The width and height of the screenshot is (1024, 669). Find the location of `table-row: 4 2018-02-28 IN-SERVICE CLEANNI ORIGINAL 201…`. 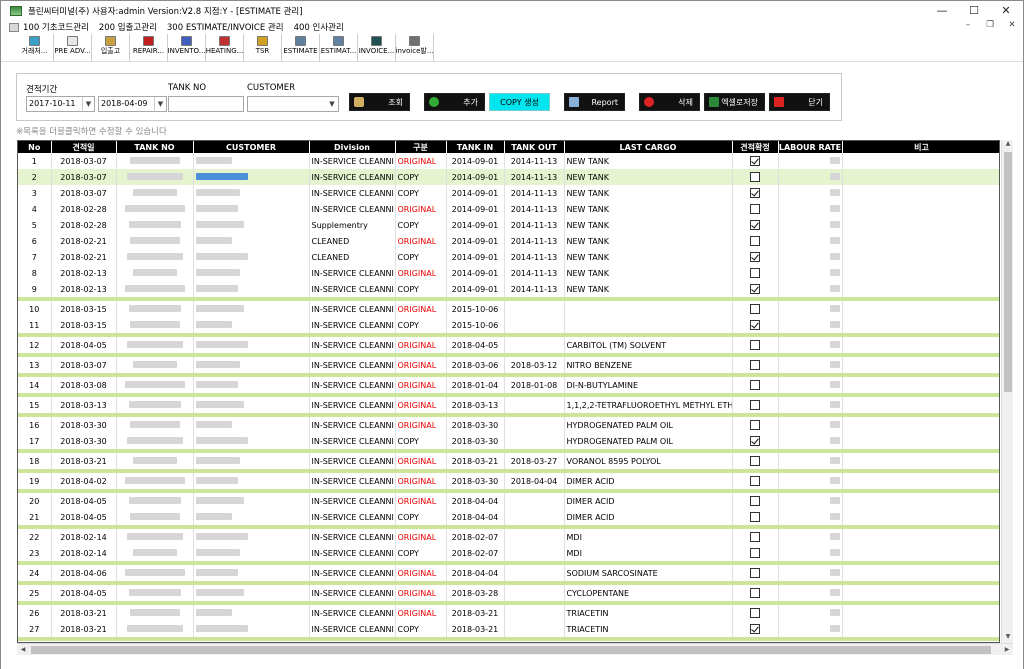

table-row: 4 2018-02-28 IN-SERVICE CLEANNI ORIGINAL 201… is located at coordinates (508, 209).